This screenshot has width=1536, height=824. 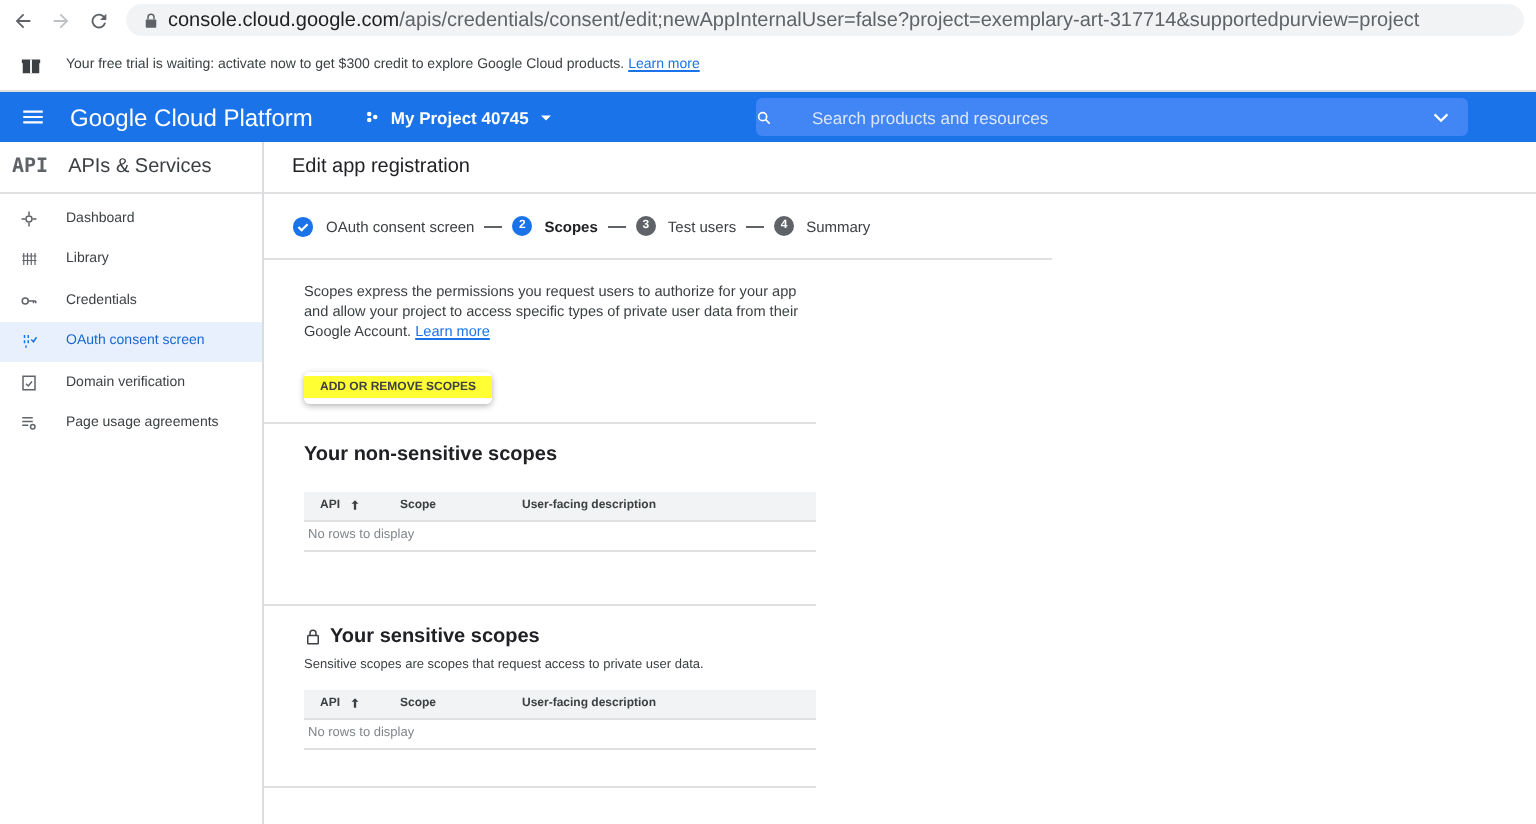 I want to click on grid-icon, so click(x=29, y=259).